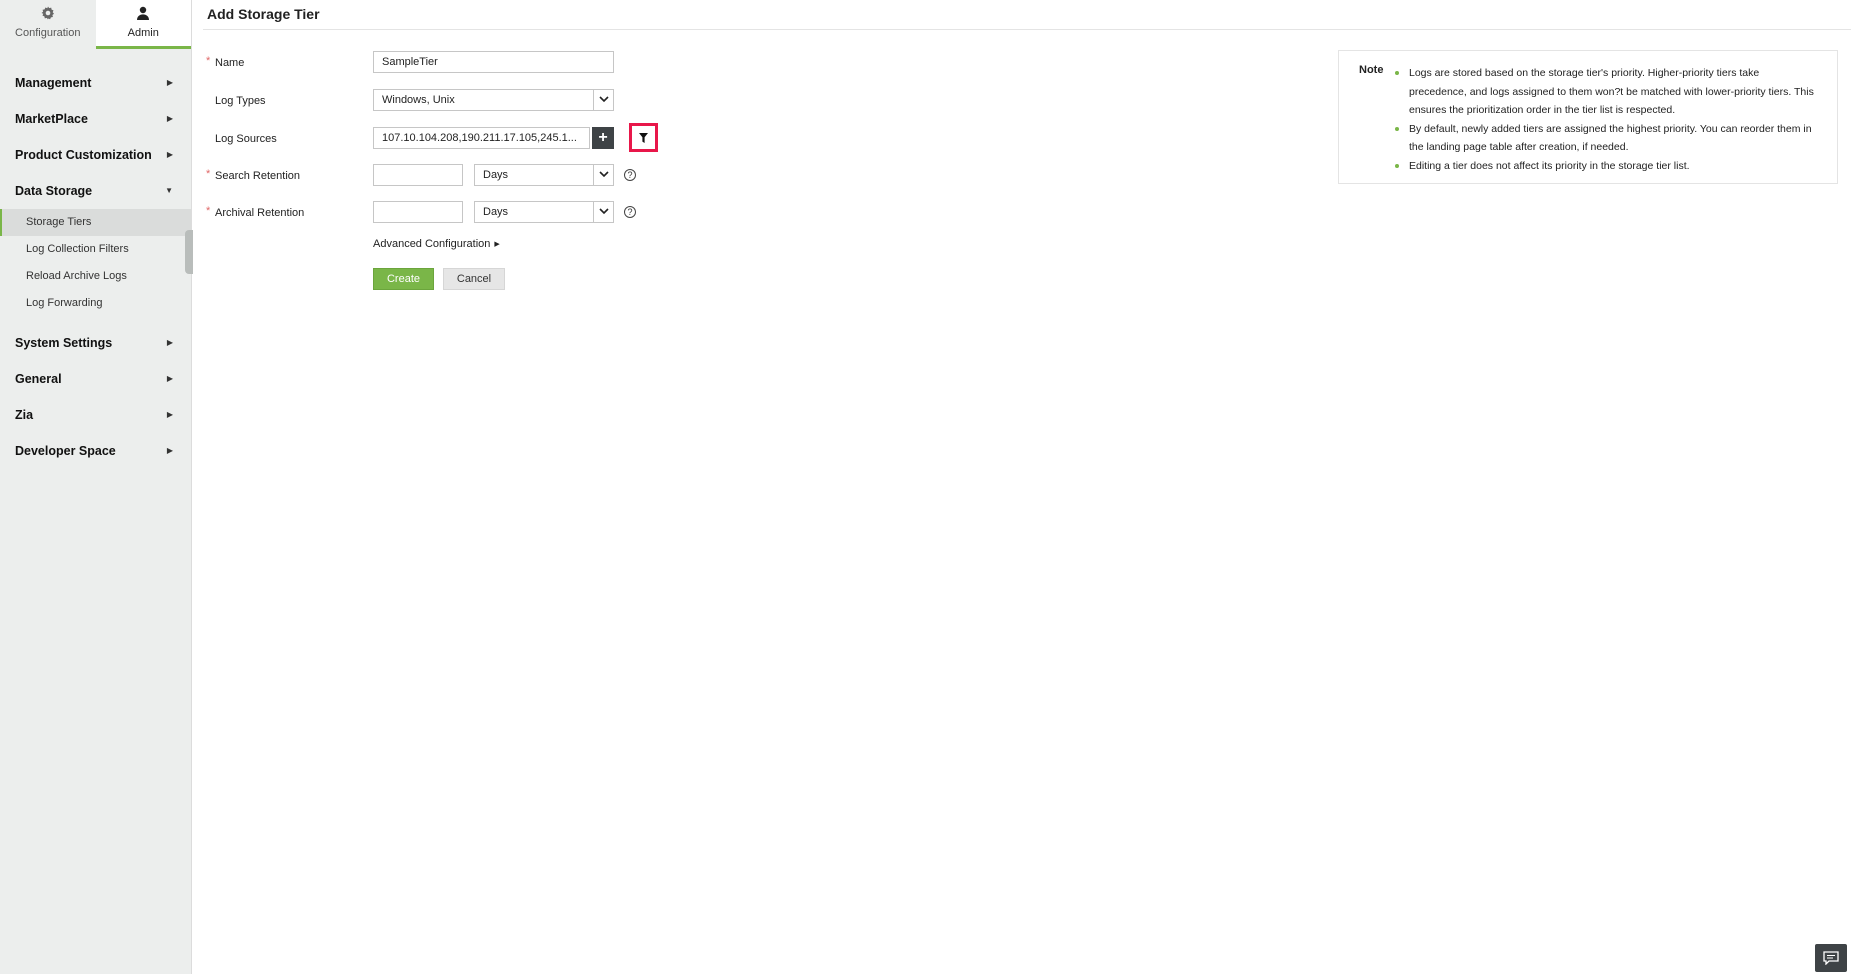  I want to click on user-icon, so click(143, 14).